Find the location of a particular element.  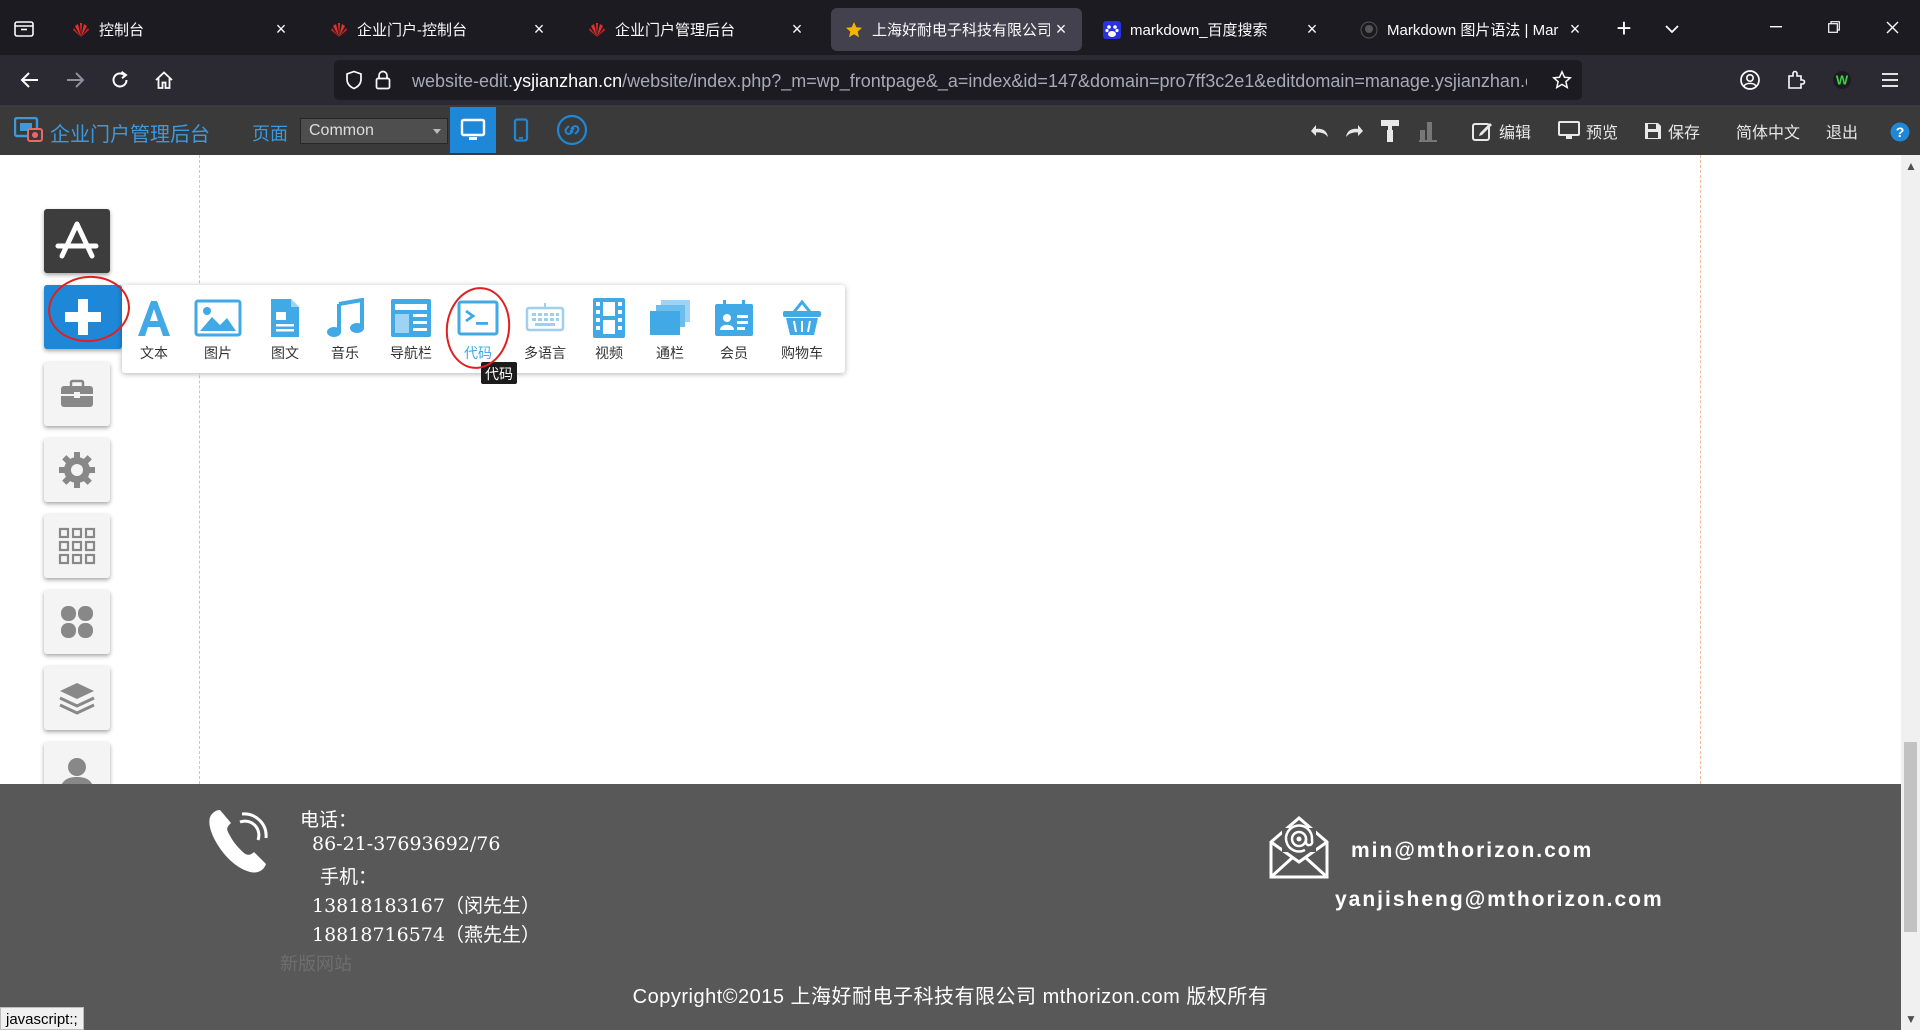

module-banner: 通栏 is located at coordinates (670, 331).